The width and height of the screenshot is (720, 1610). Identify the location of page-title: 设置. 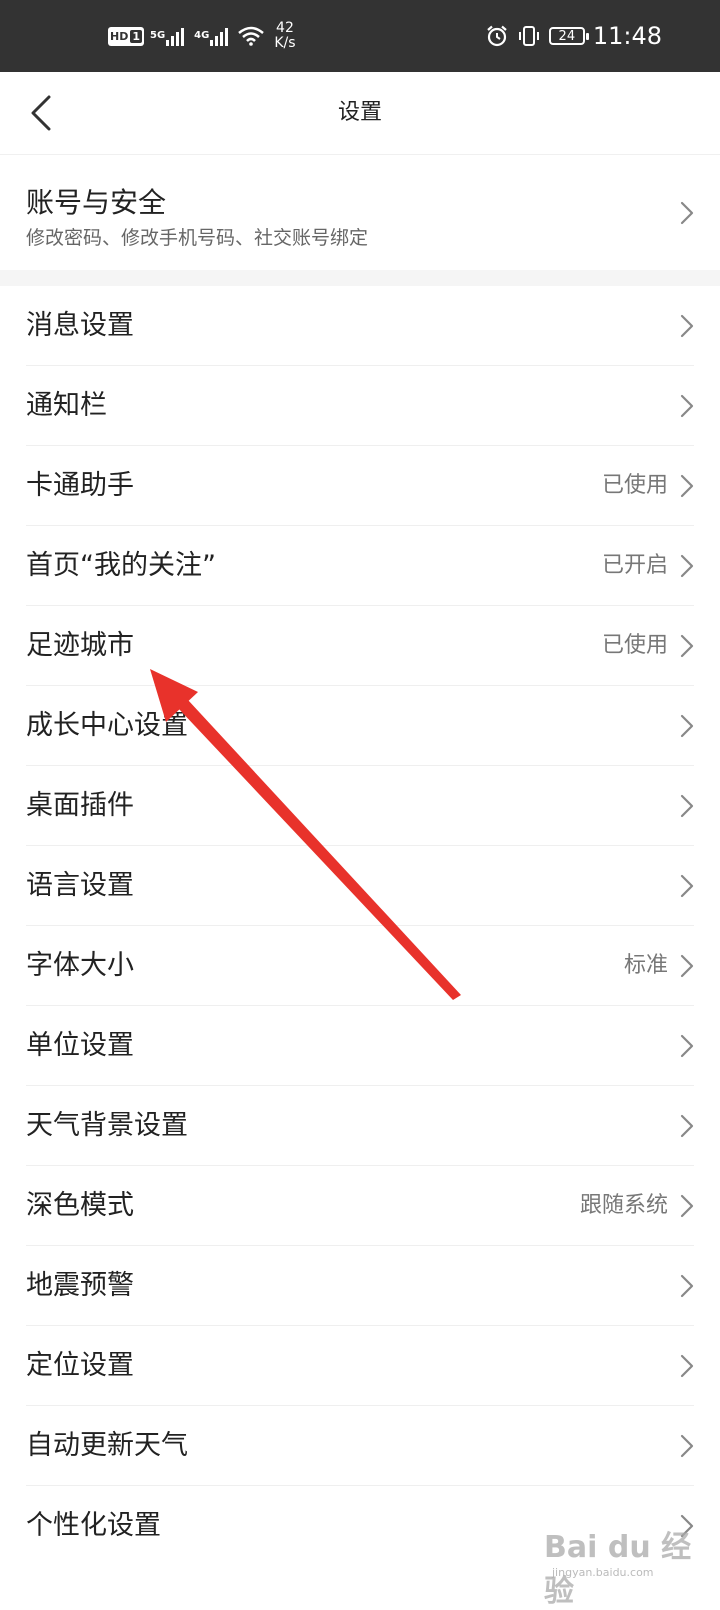
(359, 112).